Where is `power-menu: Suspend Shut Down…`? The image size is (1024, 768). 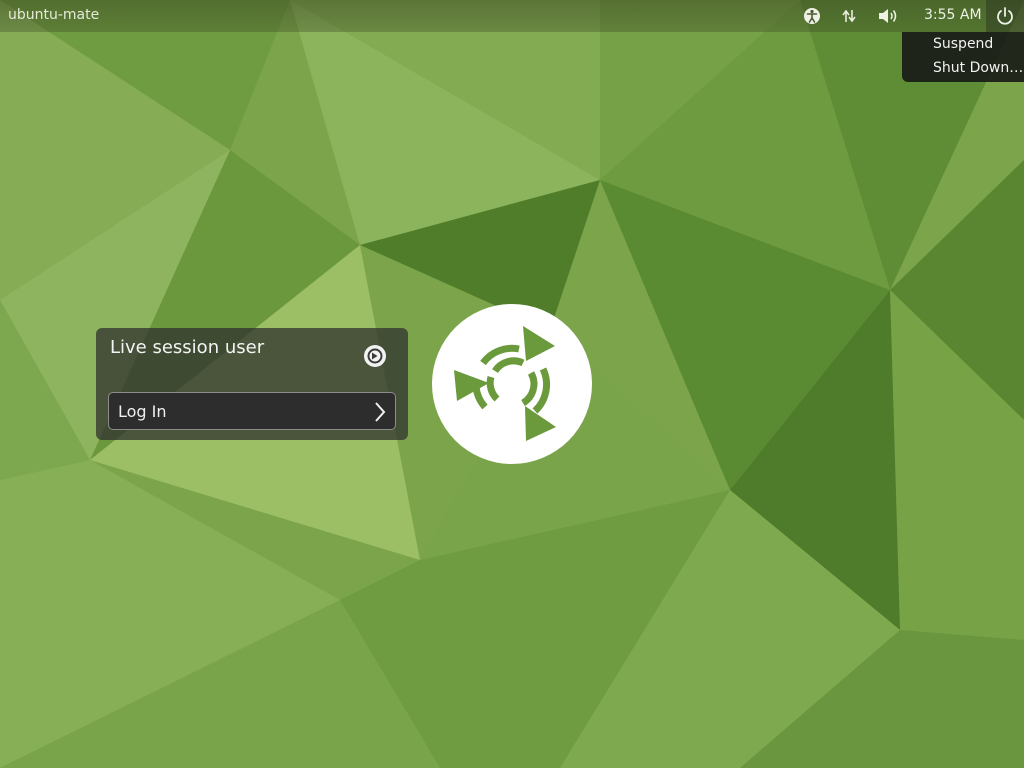 power-menu: Suspend Shut Down… is located at coordinates (963, 57).